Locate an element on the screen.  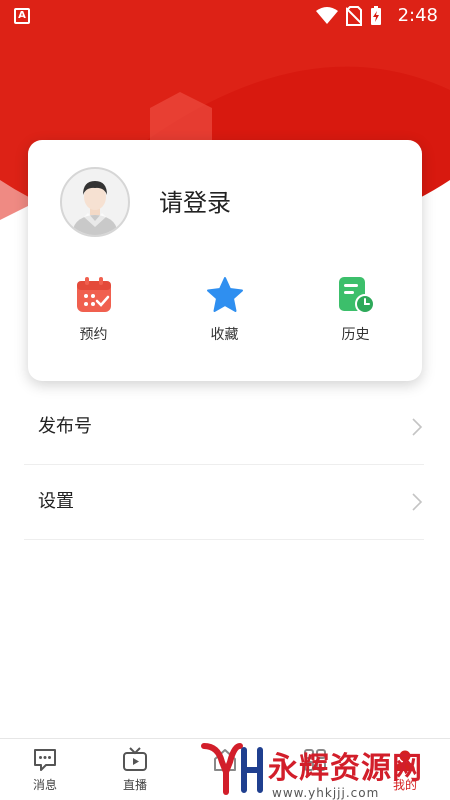
quick-item-reservation: 预约 is located at coordinates (93, 310).